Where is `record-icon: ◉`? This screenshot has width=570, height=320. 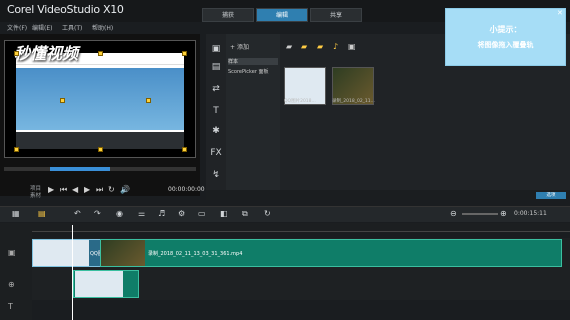
record-icon: ◉ is located at coordinates (119, 213).